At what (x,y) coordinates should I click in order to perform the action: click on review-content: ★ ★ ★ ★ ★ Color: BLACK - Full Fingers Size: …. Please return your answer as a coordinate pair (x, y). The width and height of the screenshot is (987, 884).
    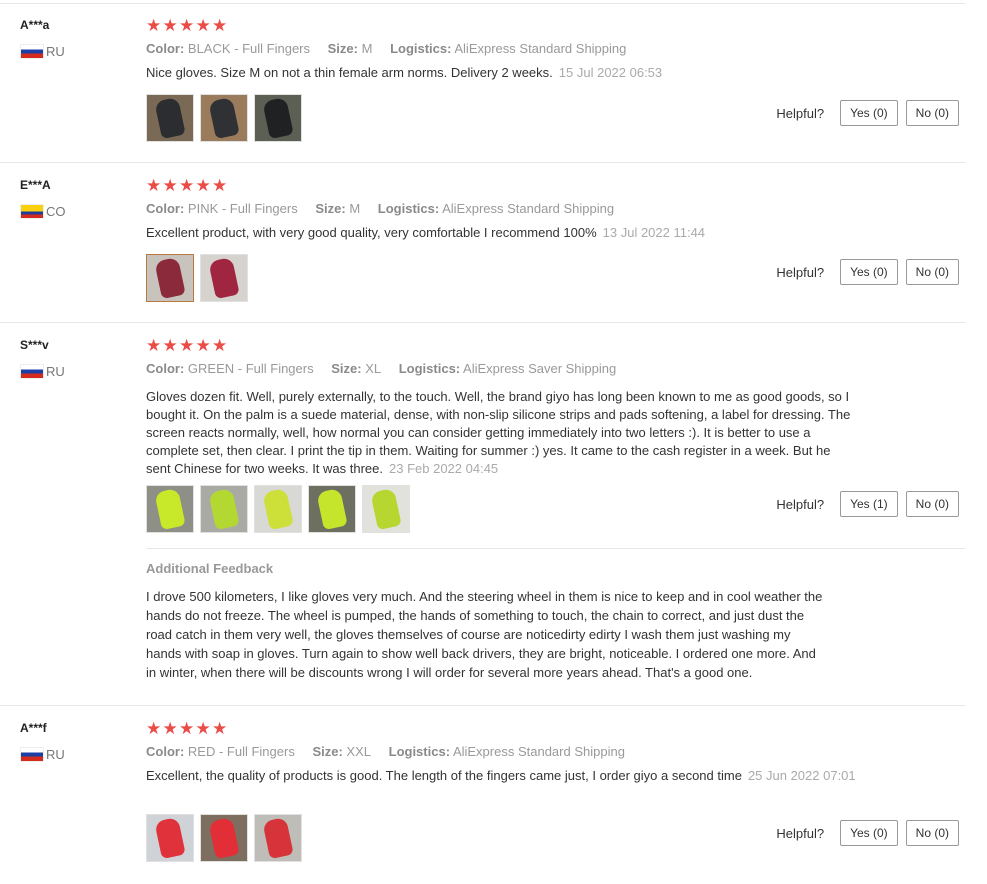
    Looking at the image, I should click on (506, 49).